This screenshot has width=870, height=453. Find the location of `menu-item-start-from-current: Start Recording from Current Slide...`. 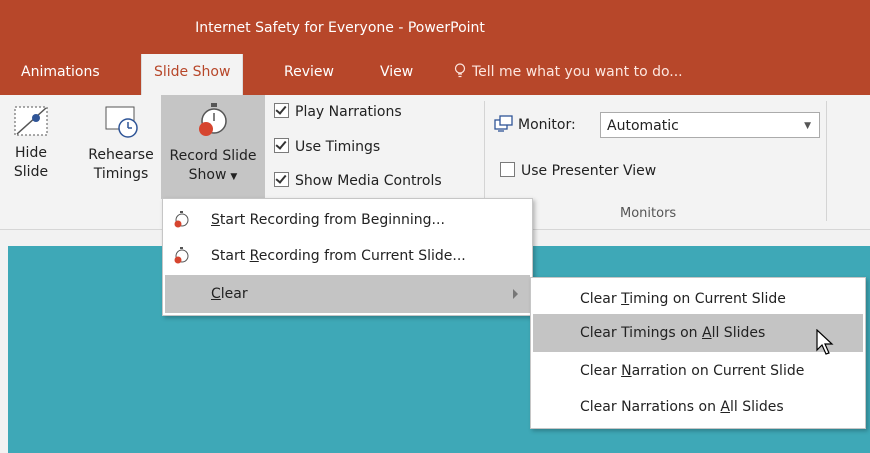

menu-item-start-from-current: Start Recording from Current Slide... is located at coordinates (346, 256).